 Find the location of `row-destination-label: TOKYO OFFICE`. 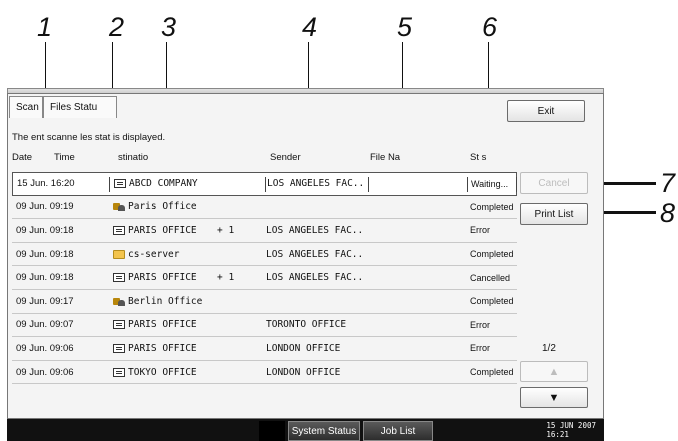

row-destination-label: TOKYO OFFICE is located at coordinates (162, 372).